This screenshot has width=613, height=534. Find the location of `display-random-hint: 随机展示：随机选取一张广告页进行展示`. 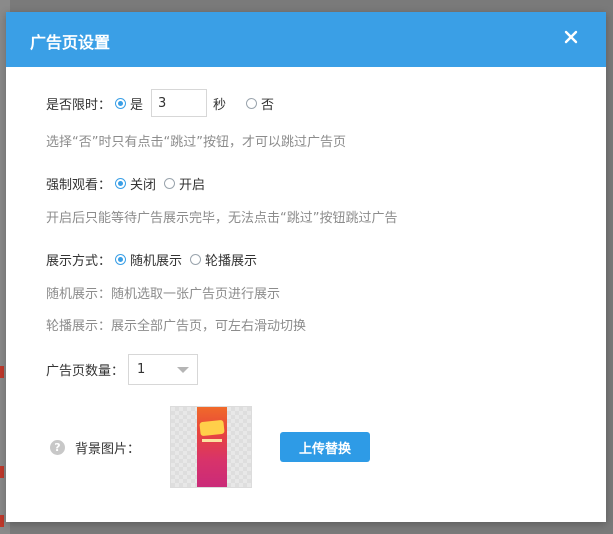

display-random-hint: 随机展示：随机选取一张广告页进行展示 is located at coordinates (163, 294).